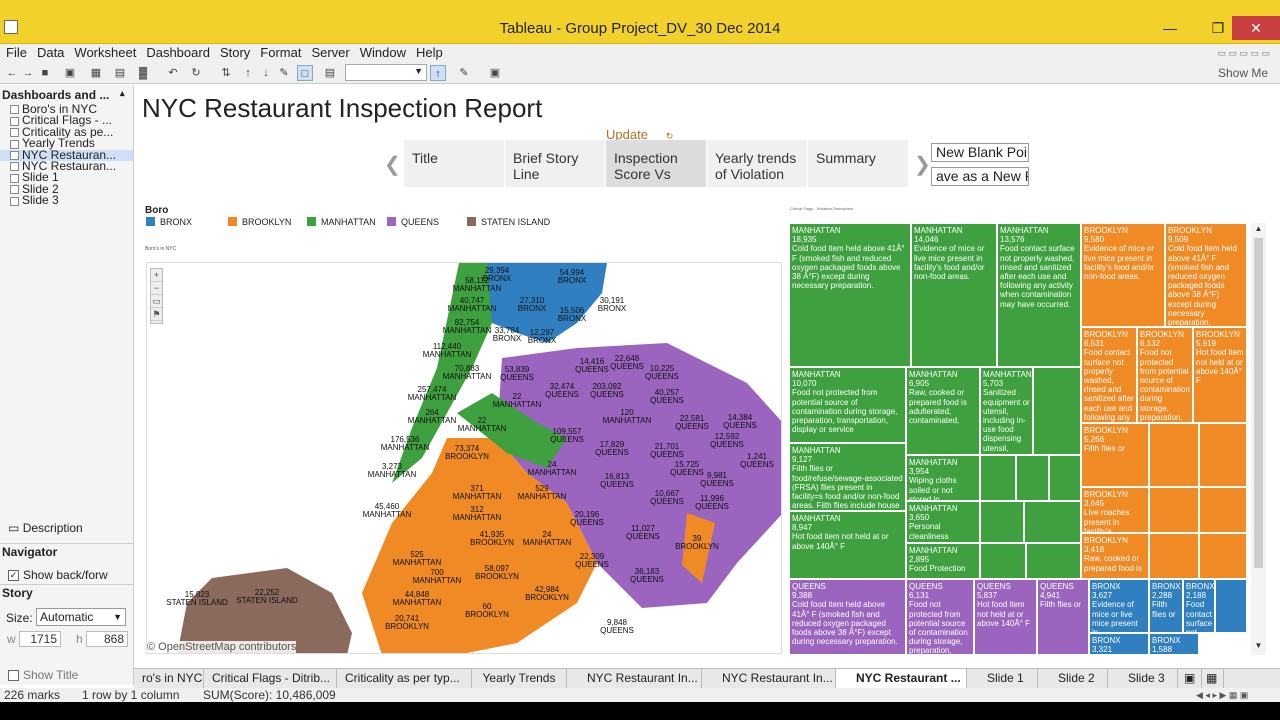 The width and height of the screenshot is (1280, 720). I want to click on legend-item-brooklyn: BROOKLYN, so click(259, 222).